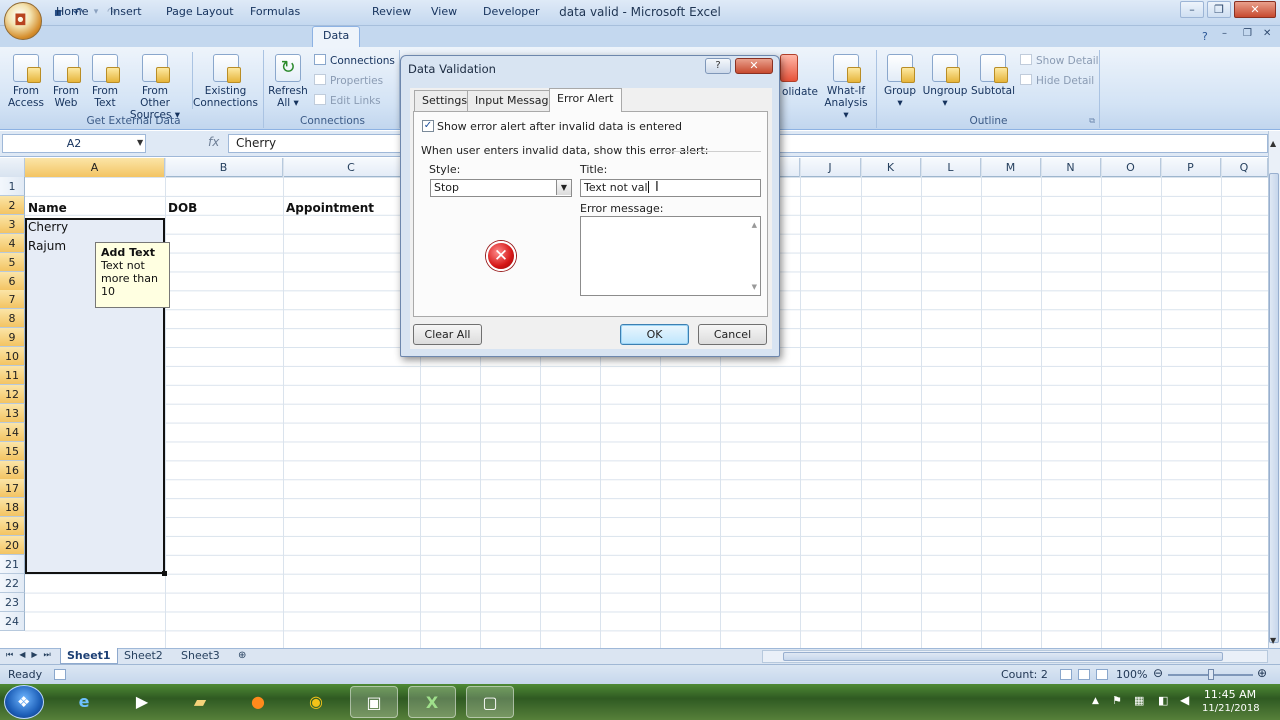 This screenshot has height=720, width=1280. I want to click on subtotal-button: Subtotal, so click(993, 74).